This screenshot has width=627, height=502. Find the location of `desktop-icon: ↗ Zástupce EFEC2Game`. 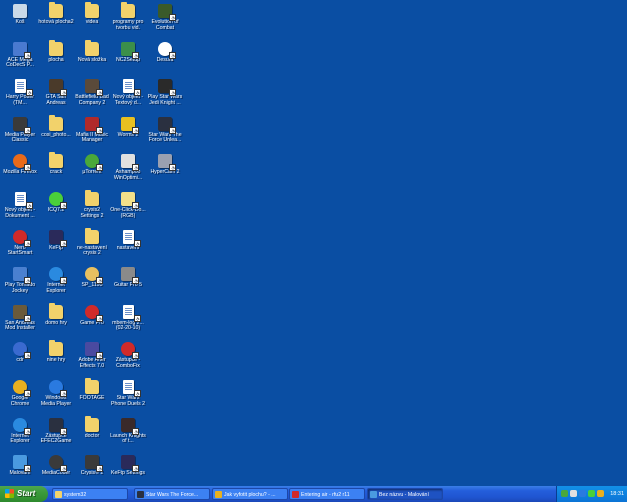

desktop-icon: ↗ Zástupce EFEC2Game is located at coordinates (56, 435).